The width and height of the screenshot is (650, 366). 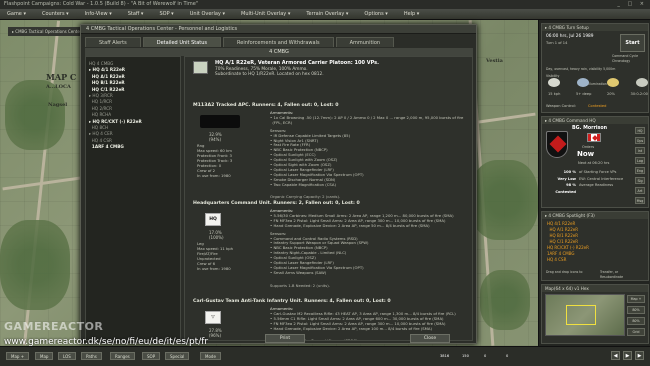 I want to click on hq-staff-button: Eng, so click(x=640, y=170).